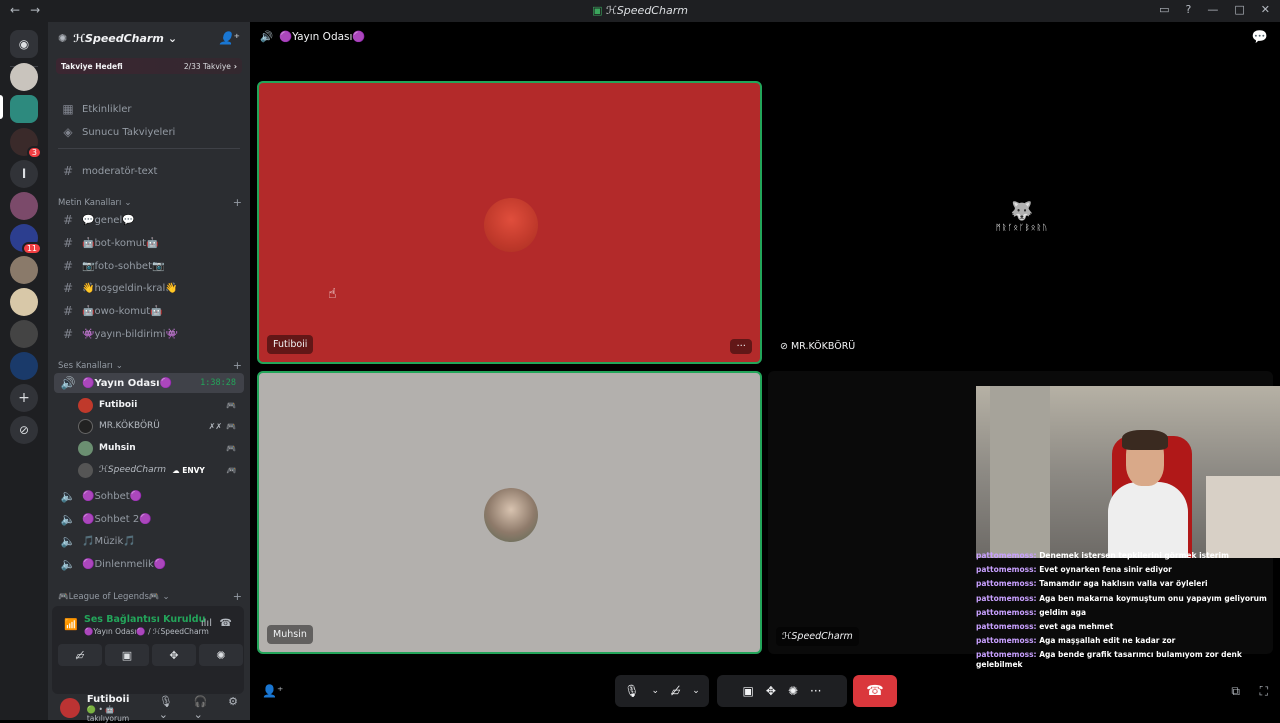  I want to click on channel-label: 👾yayın-bildirimi👾, so click(130, 334).